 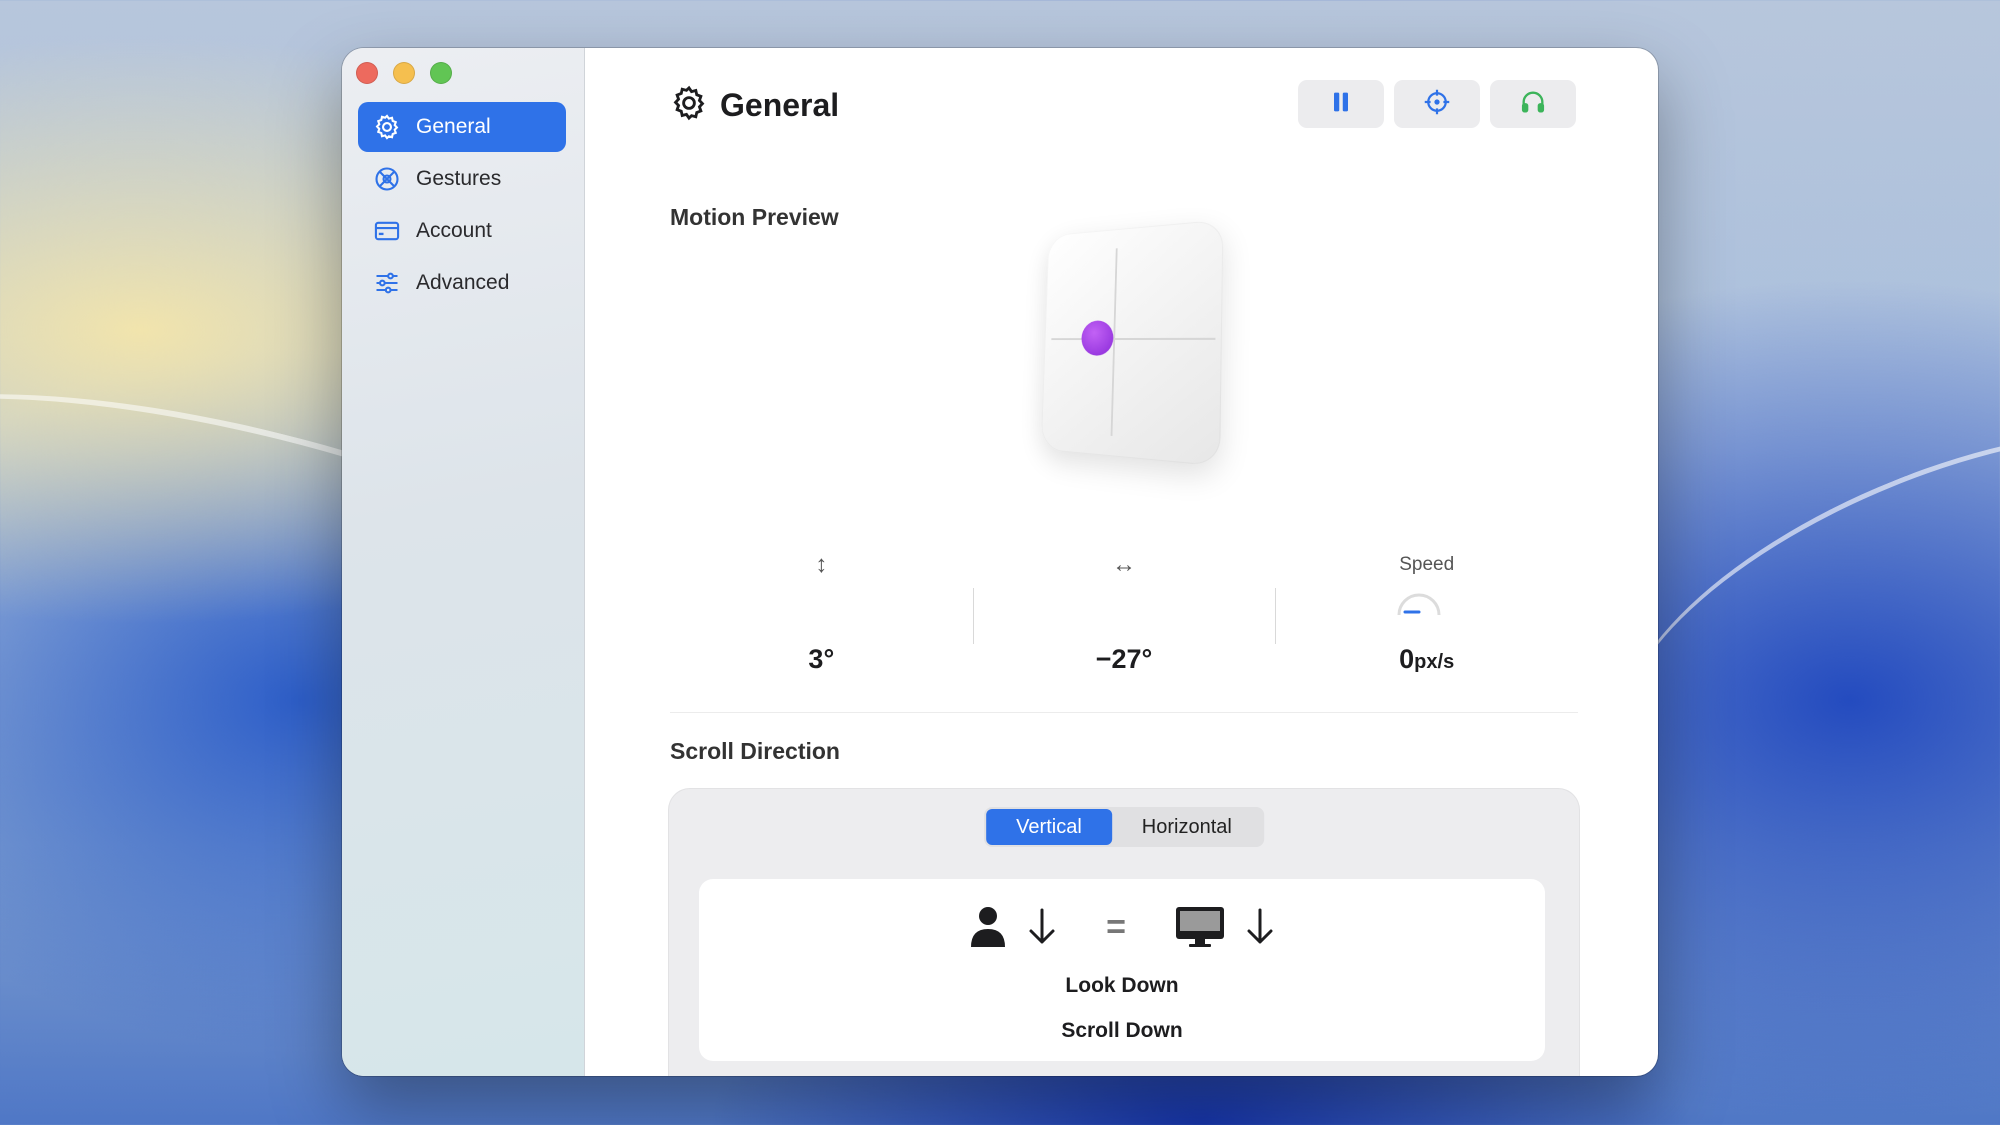 I want to click on look-direction-label: Look Down, so click(x=1122, y=986).